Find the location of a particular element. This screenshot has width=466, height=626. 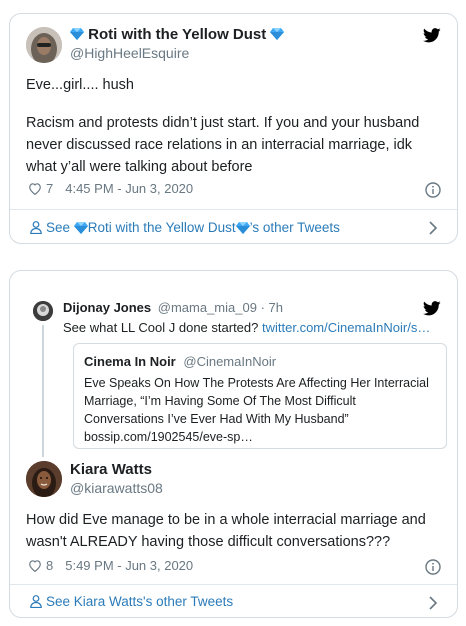

author-name-text: Roti with the Yellow Dust is located at coordinates (177, 34).